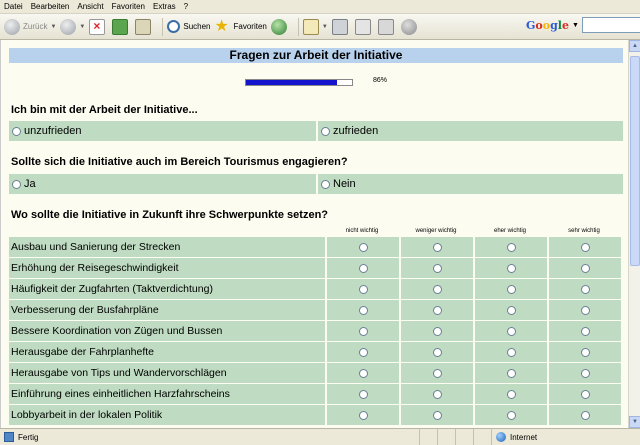 This screenshot has height=445, width=640. What do you see at coordinates (186, 6) in the screenshot?
I see `menu-help: ?` at bounding box center [186, 6].